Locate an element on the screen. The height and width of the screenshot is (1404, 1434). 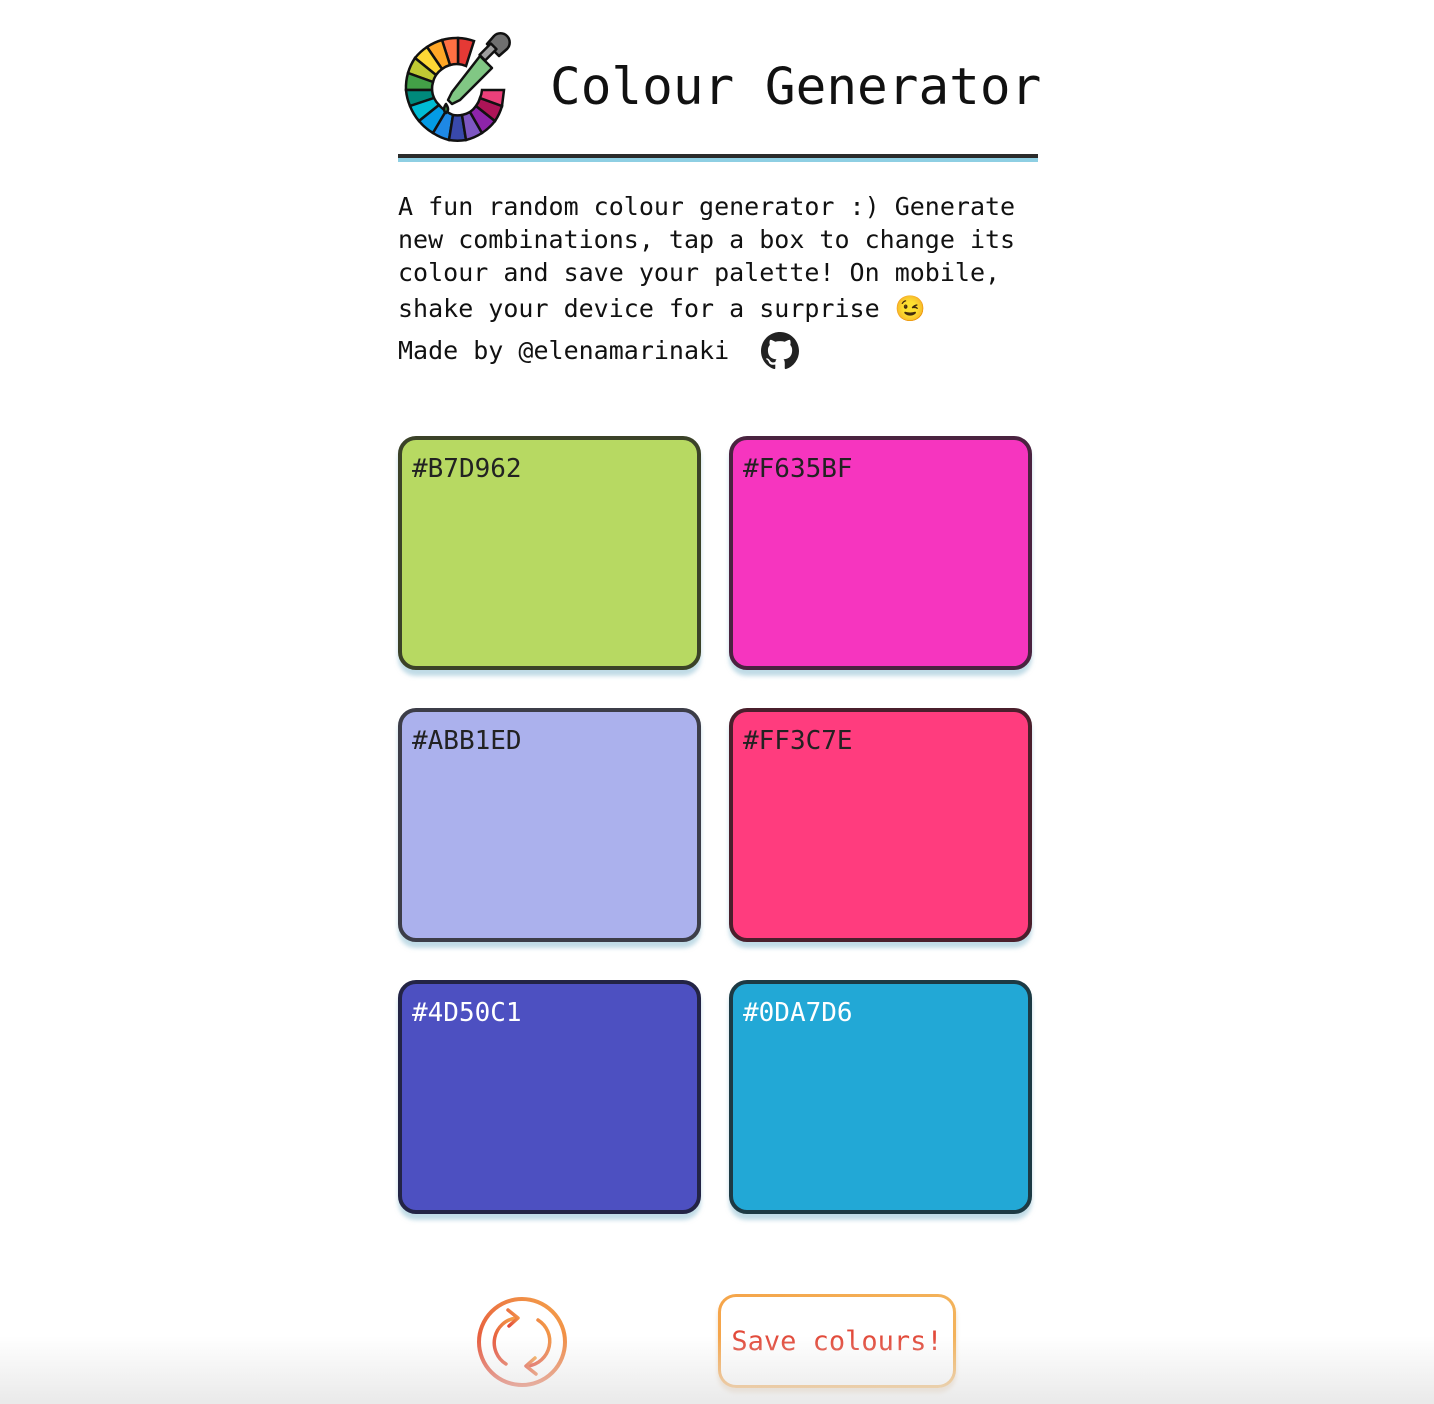
save-colours-button: Save colours! is located at coordinates (837, 1341).